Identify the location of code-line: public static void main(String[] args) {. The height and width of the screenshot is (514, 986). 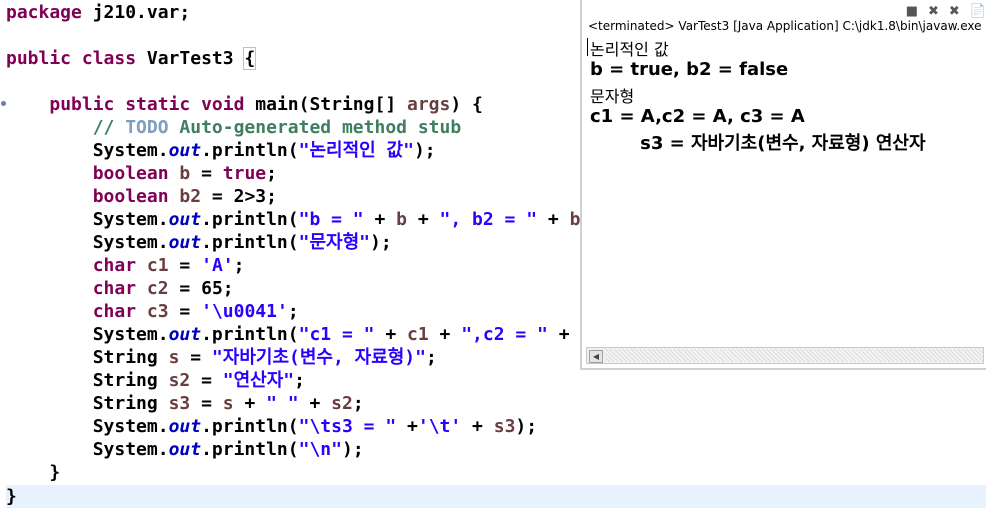
(244, 104).